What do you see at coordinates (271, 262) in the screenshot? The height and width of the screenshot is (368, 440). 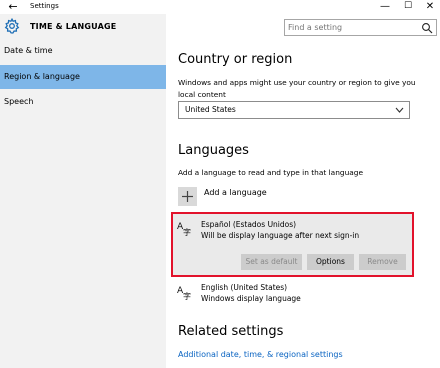 I see `set-as-default-button: Set as default` at bounding box center [271, 262].